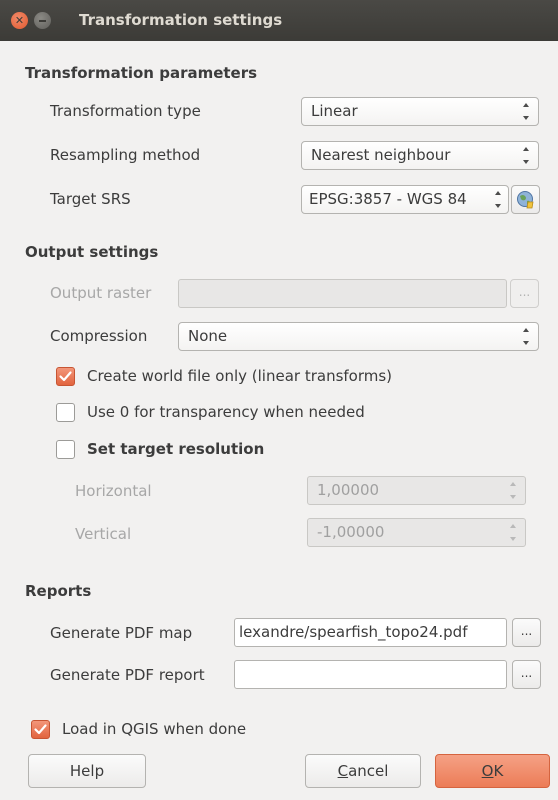  Describe the element at coordinates (125, 111) in the screenshot. I see `transformation-type-label: Transformation type` at that location.